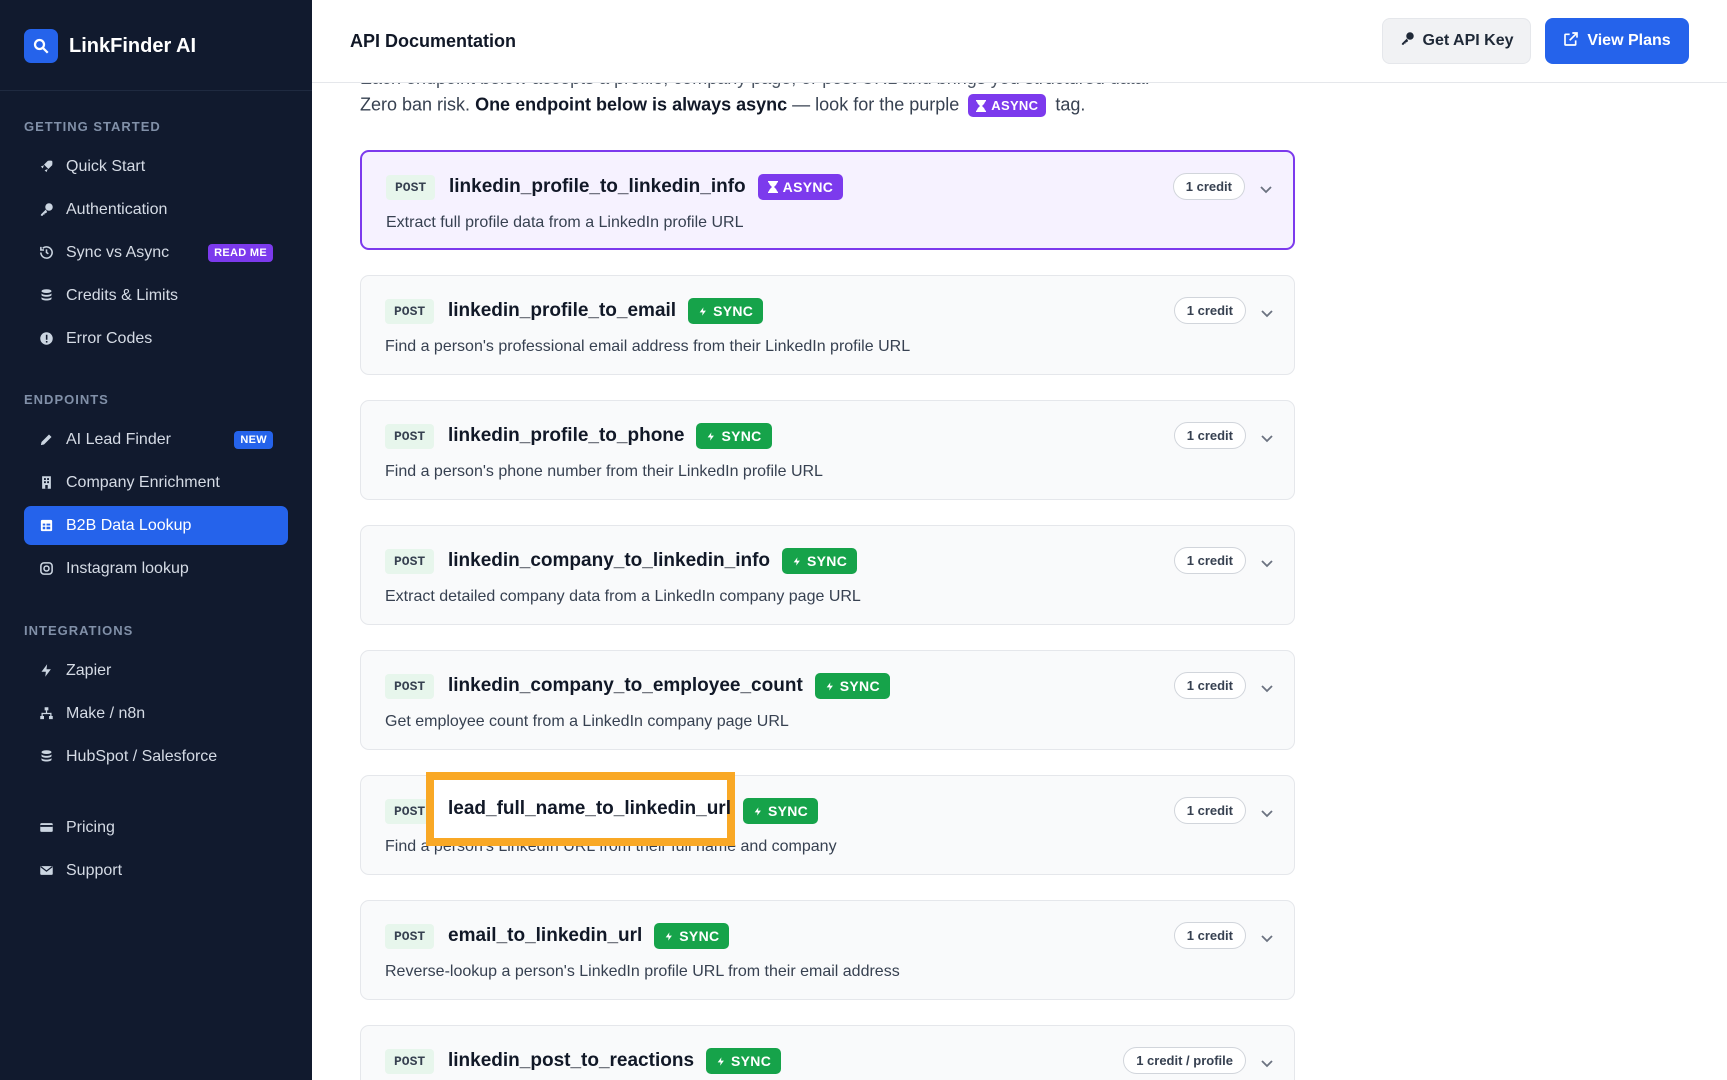  What do you see at coordinates (90, 827) in the screenshot?
I see `sidebar-item-label: Pricing` at bounding box center [90, 827].